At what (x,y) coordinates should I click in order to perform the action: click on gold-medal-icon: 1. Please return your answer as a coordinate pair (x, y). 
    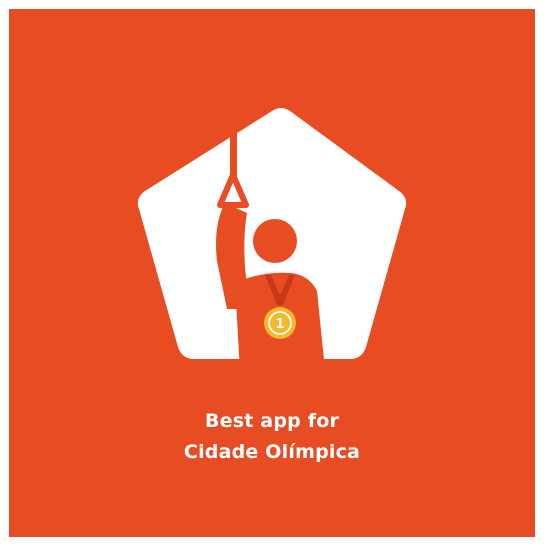
    Looking at the image, I should click on (280, 323).